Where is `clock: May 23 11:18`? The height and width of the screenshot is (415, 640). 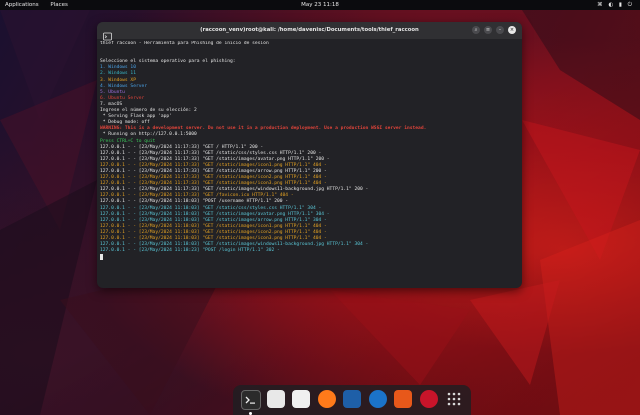
clock: May 23 11:18 is located at coordinates (320, 5).